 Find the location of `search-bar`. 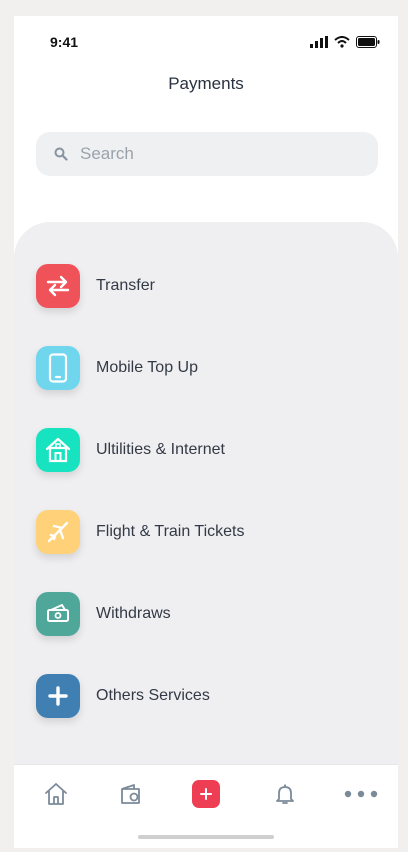

search-bar is located at coordinates (207, 154).